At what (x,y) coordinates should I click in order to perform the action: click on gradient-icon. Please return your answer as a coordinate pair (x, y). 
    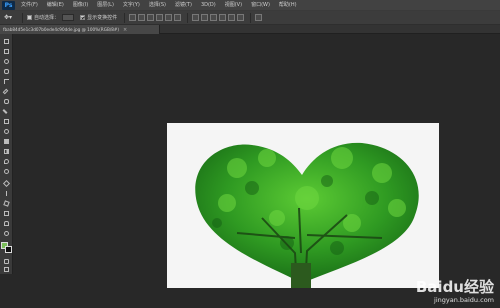
    Looking at the image, I should click on (6, 151).